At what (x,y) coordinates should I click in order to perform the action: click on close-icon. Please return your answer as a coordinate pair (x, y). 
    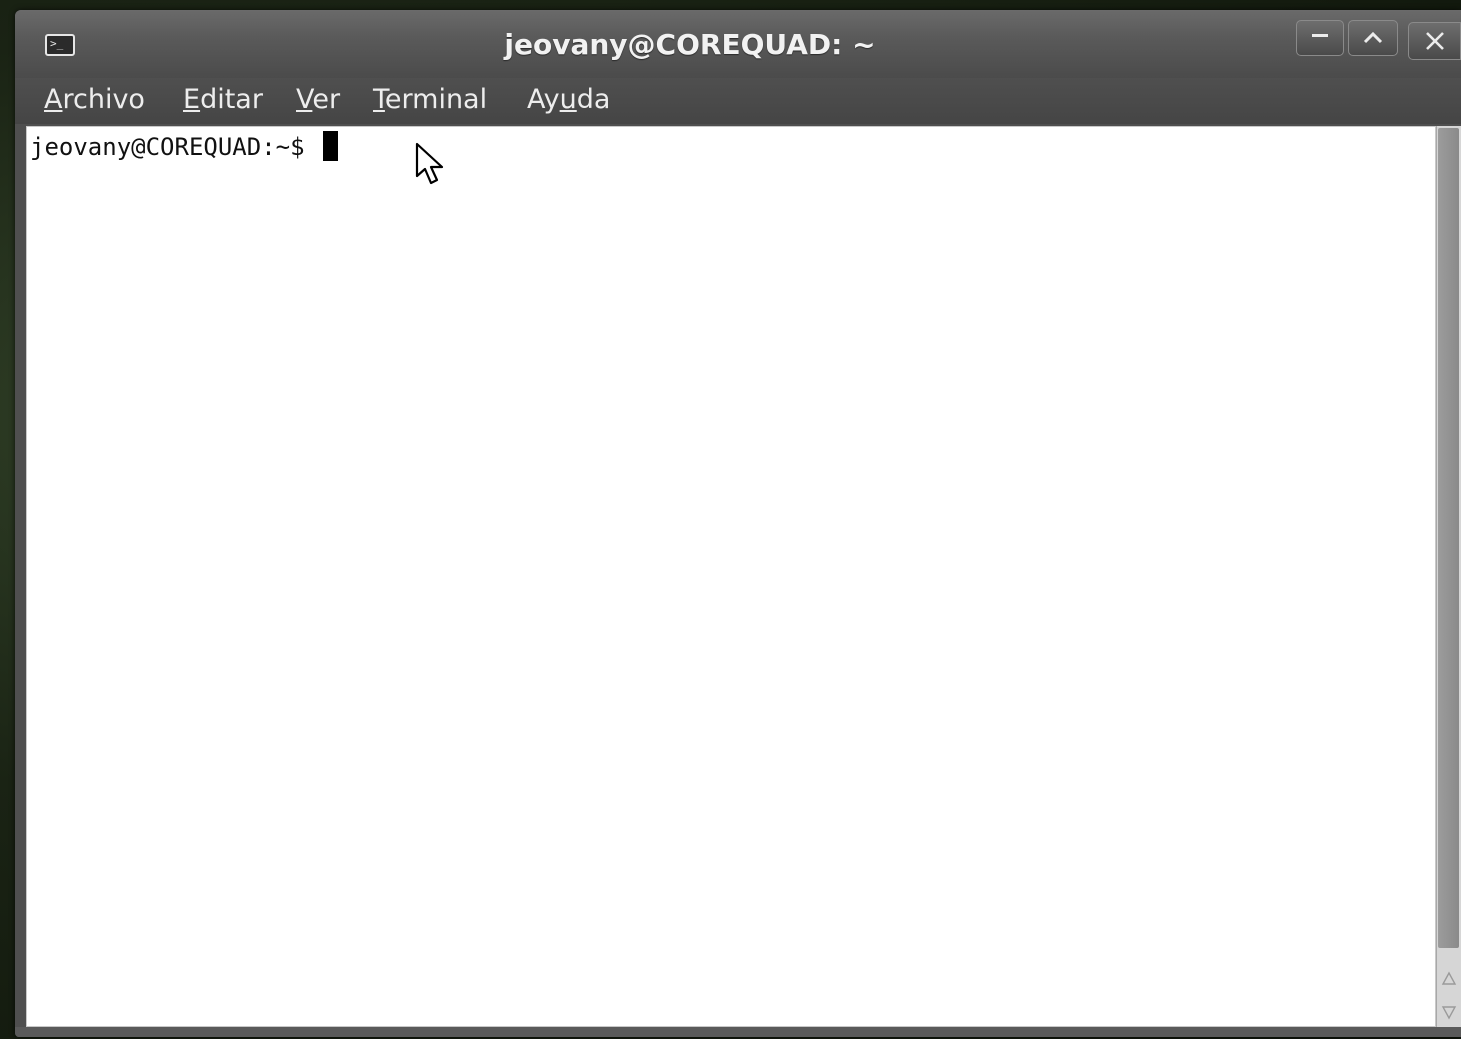
    Looking at the image, I should click on (1434, 41).